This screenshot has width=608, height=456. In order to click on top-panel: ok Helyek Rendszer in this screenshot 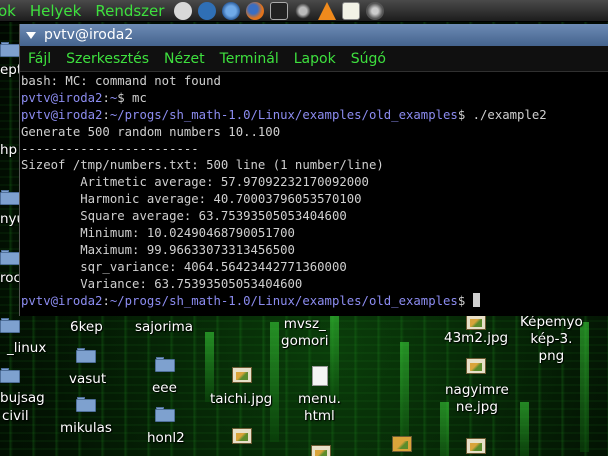, I will do `click(304, 11)`.